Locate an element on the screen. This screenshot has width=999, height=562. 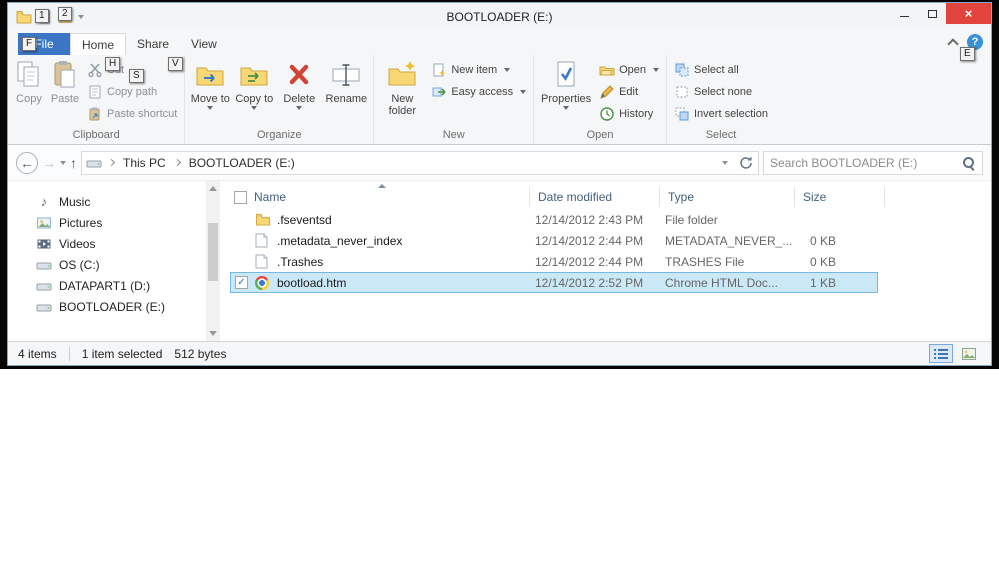
ribbon-collapse-icon is located at coordinates (953, 44).